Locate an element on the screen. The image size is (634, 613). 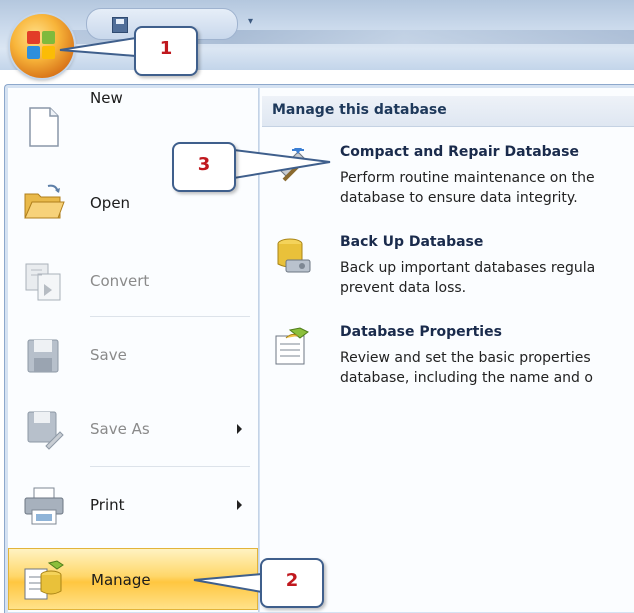
save-icon is located at coordinates (43, 356).